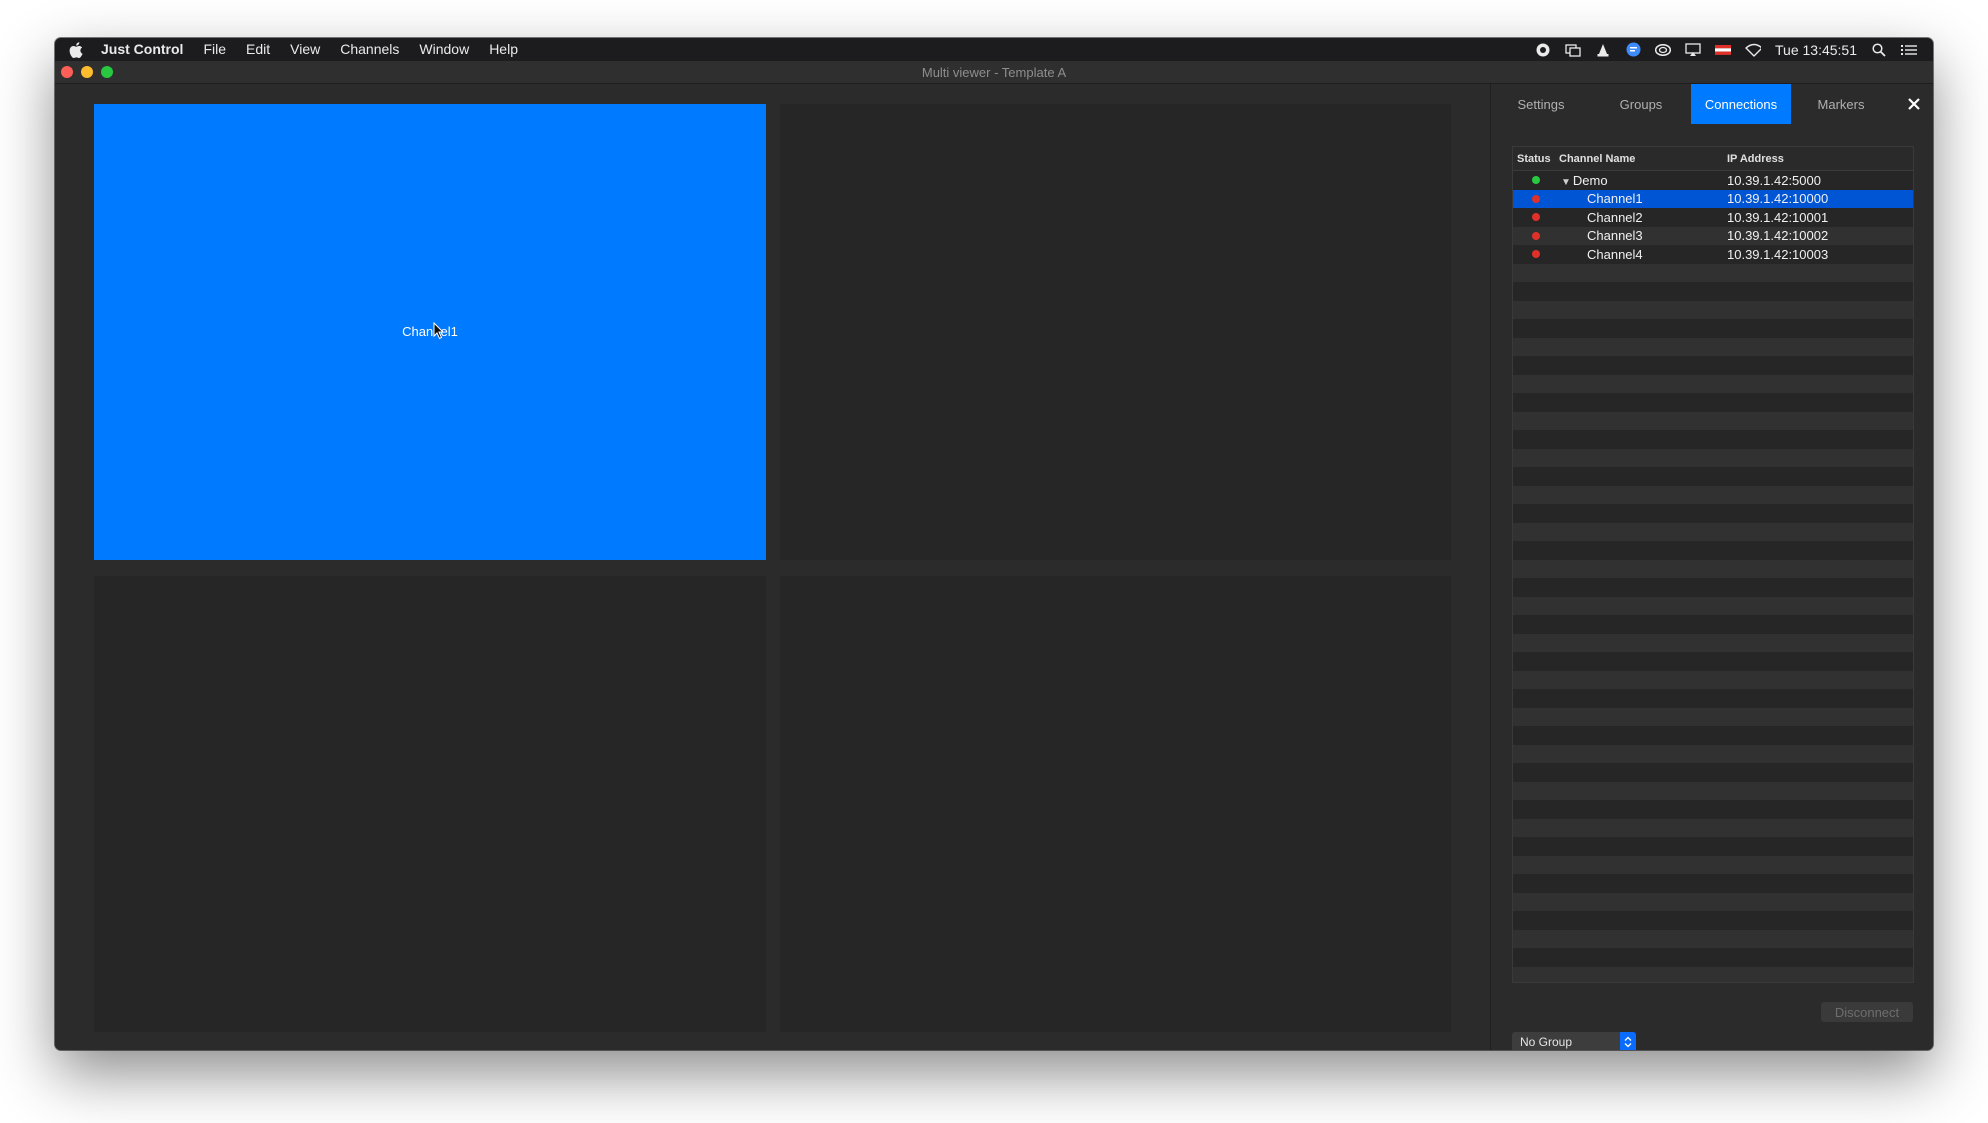  I want to click on tab-markers: Markers, so click(1841, 104).